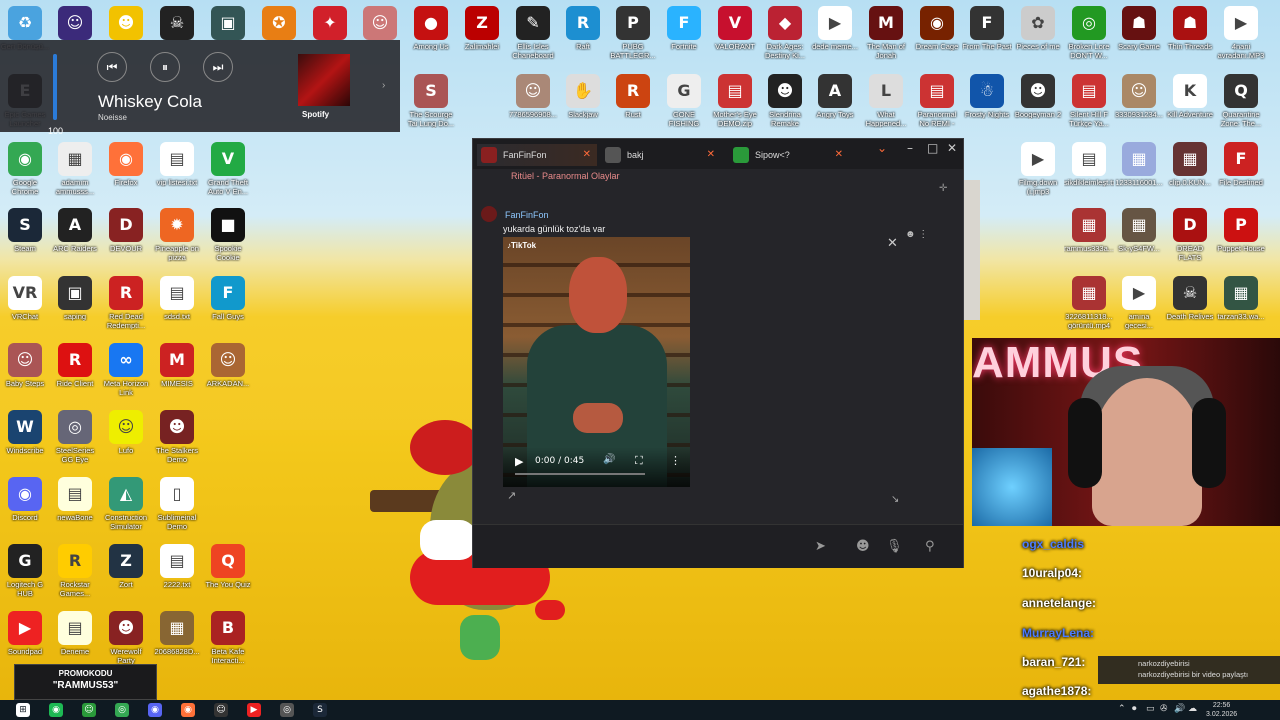  Describe the element at coordinates (75, 633) in the screenshot. I see `desktop-icon: ▤ Deneme` at that location.